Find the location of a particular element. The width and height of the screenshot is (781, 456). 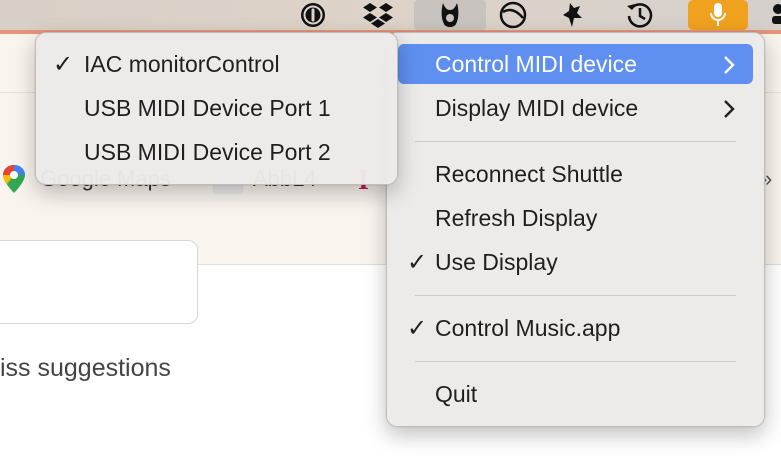

menu-item-label: Use Display is located at coordinates (496, 261).